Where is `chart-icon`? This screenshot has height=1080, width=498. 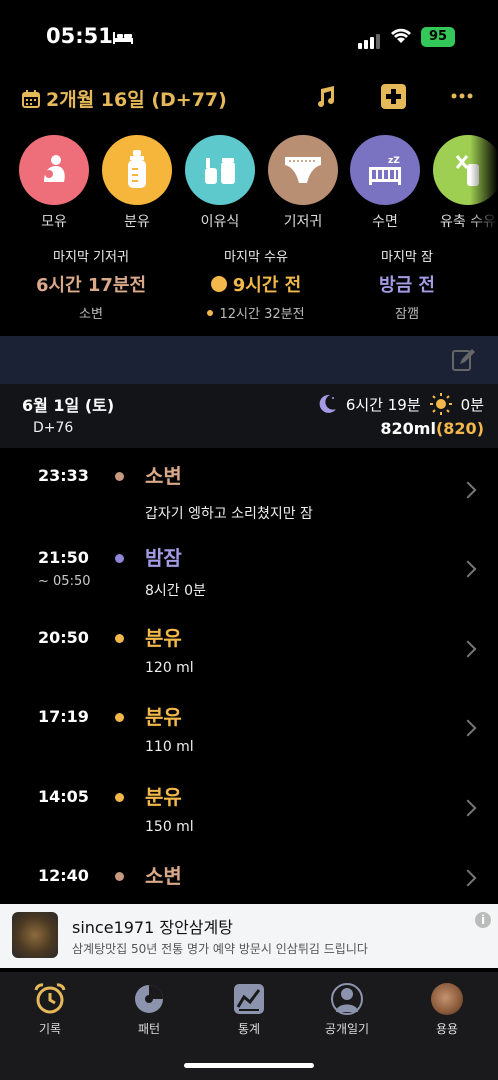
chart-icon is located at coordinates (249, 999).